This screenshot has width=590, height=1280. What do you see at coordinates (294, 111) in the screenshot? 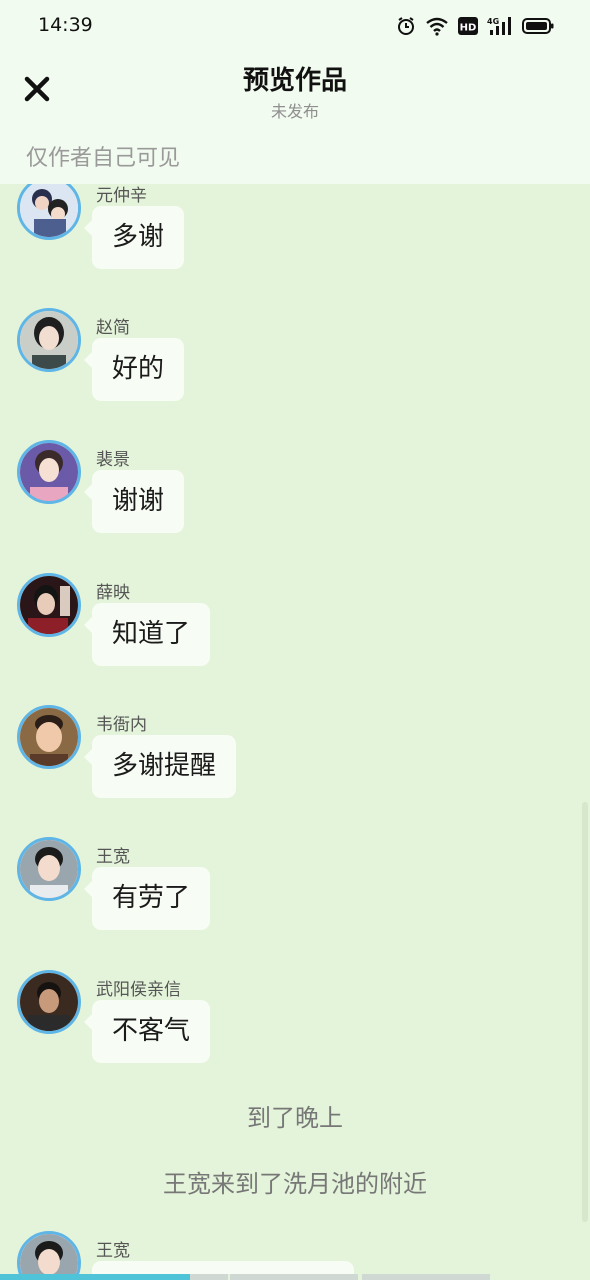
I see `publish-status: 未发布` at bounding box center [294, 111].